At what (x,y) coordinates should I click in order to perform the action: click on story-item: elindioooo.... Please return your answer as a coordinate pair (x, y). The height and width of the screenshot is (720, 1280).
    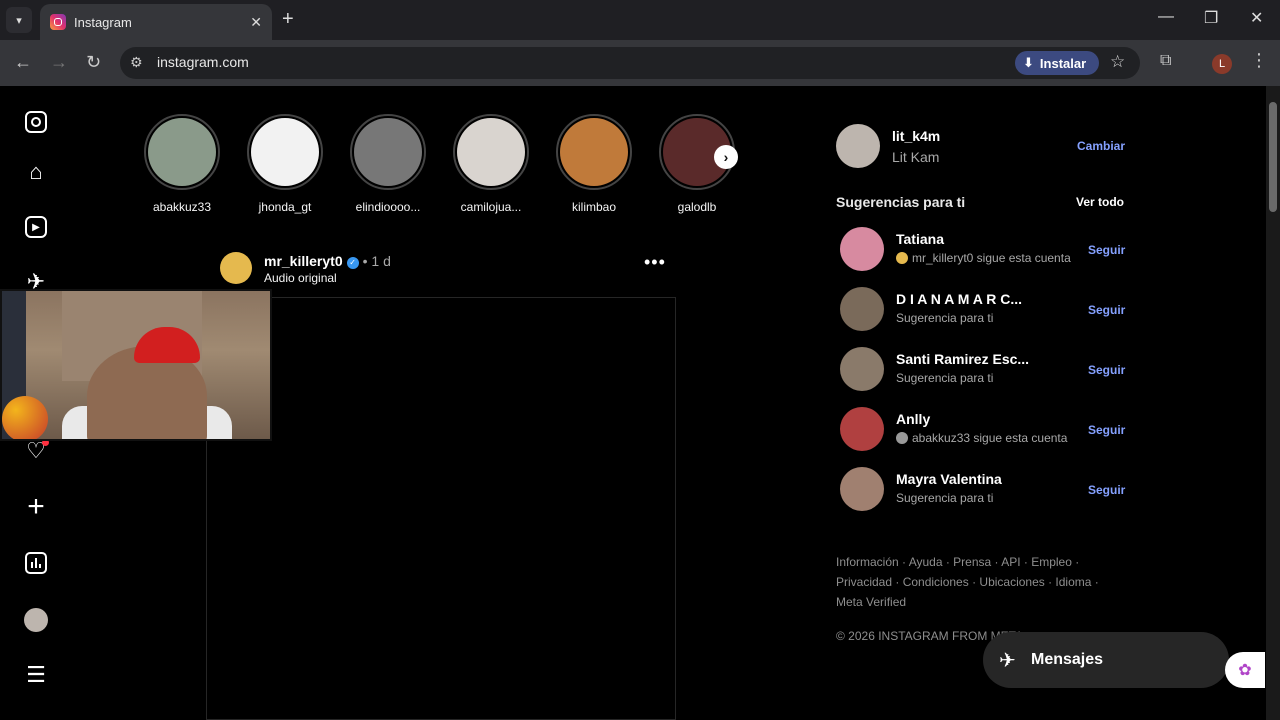
    Looking at the image, I should click on (388, 164).